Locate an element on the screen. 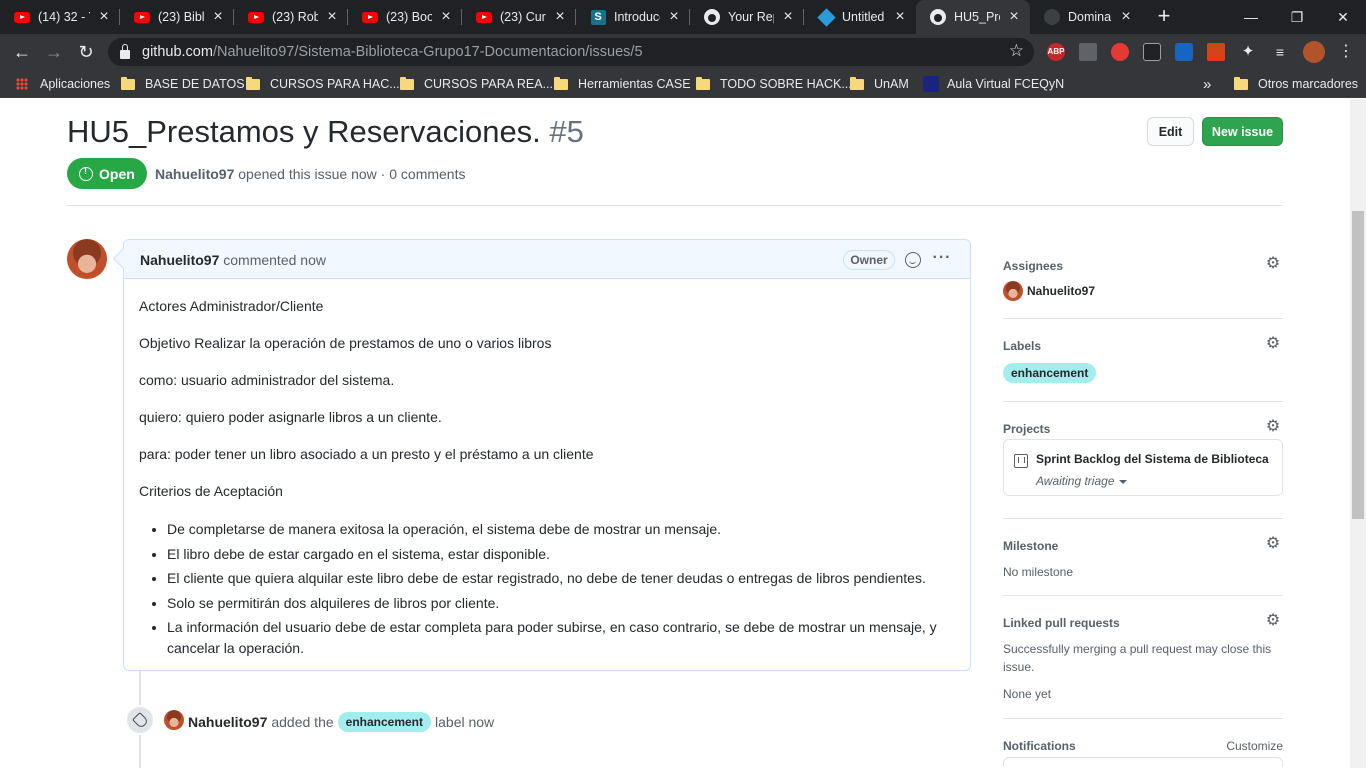 Image resolution: width=1366 pixels, height=768 pixels. tab-5: (23) Curs × is located at coordinates (519, 17).